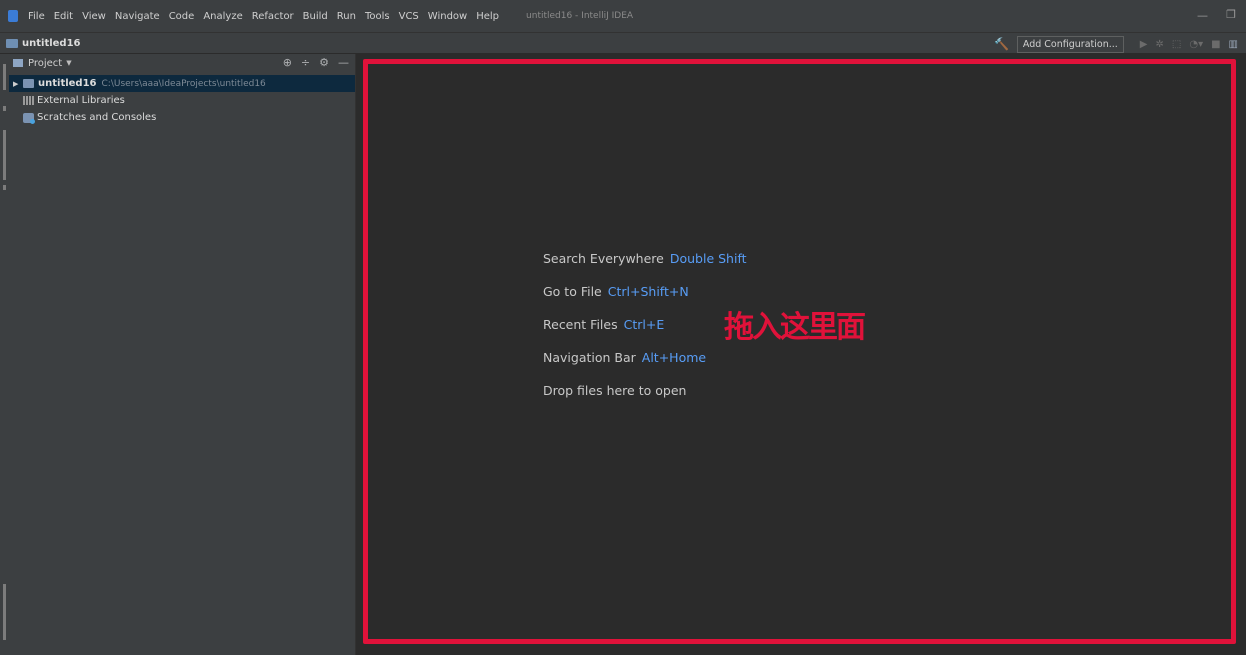 Image resolution: width=1246 pixels, height=655 pixels. What do you see at coordinates (580, 324) in the screenshot?
I see `hint-label: Recent Files` at bounding box center [580, 324].